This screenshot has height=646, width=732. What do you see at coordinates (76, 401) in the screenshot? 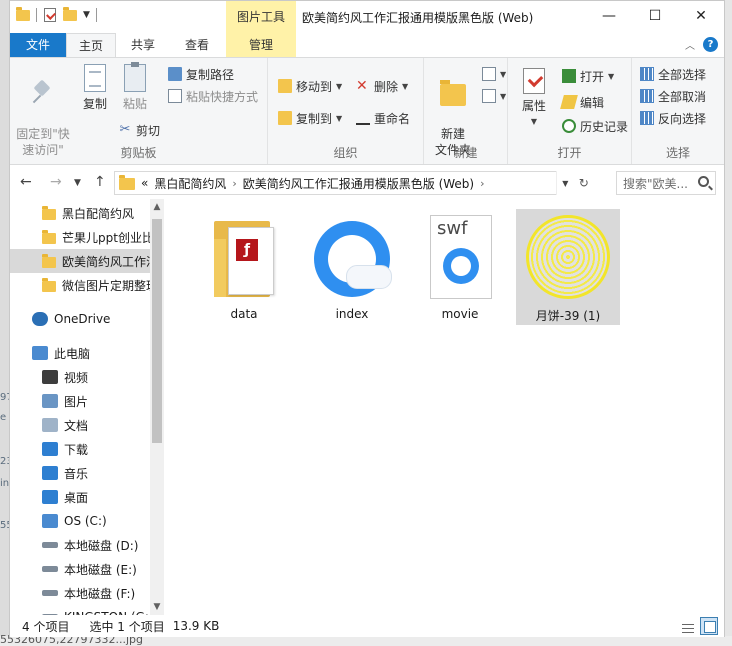
I see `sidebar-item-label: 图片` at bounding box center [76, 401].